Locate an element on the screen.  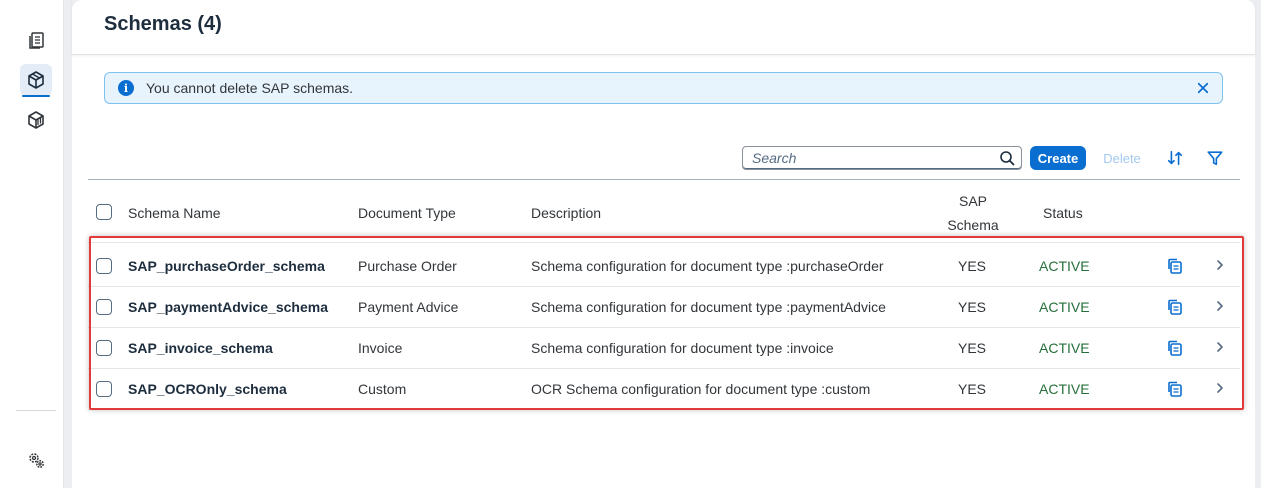
filter-icon is located at coordinates (1215, 158).